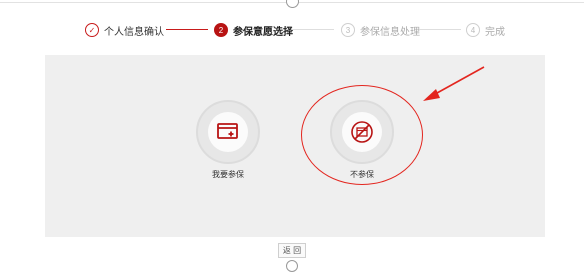  What do you see at coordinates (292, 266) in the screenshot?
I see `bottom-connector-knob` at bounding box center [292, 266].